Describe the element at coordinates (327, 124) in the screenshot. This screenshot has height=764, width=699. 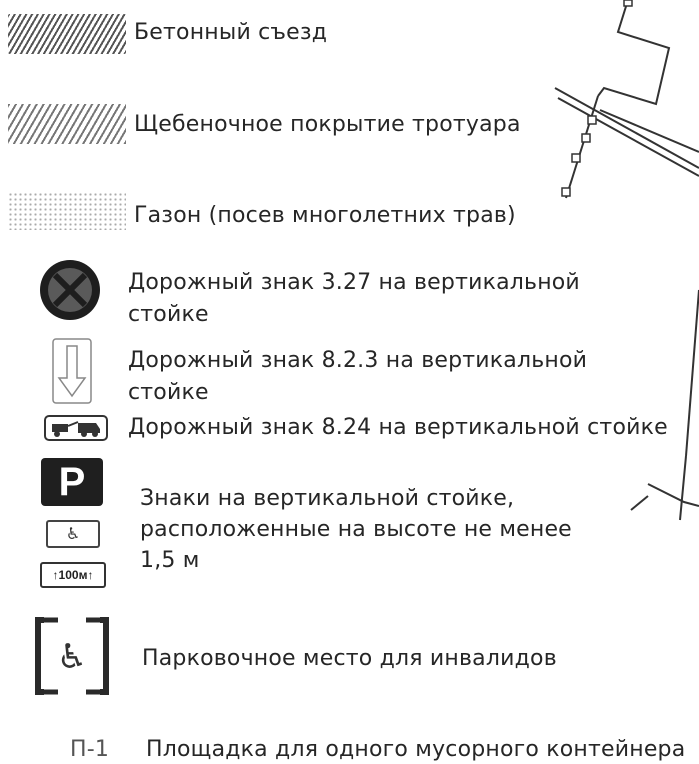
I see `legend-gravel-label: Щебеночное покрытие тротуара` at that location.